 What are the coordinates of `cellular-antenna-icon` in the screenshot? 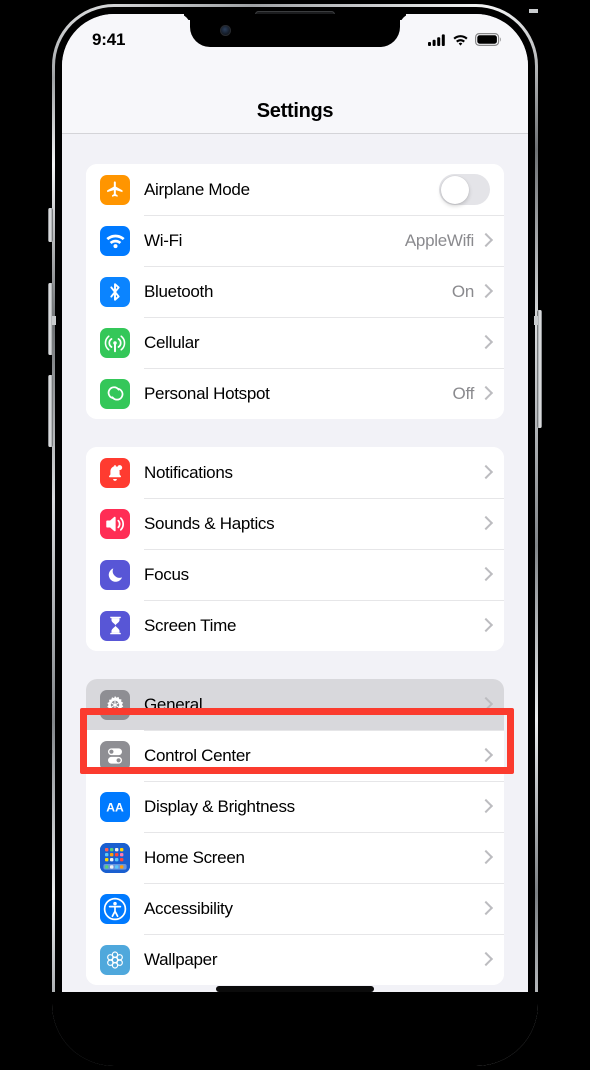 It's located at (115, 342).